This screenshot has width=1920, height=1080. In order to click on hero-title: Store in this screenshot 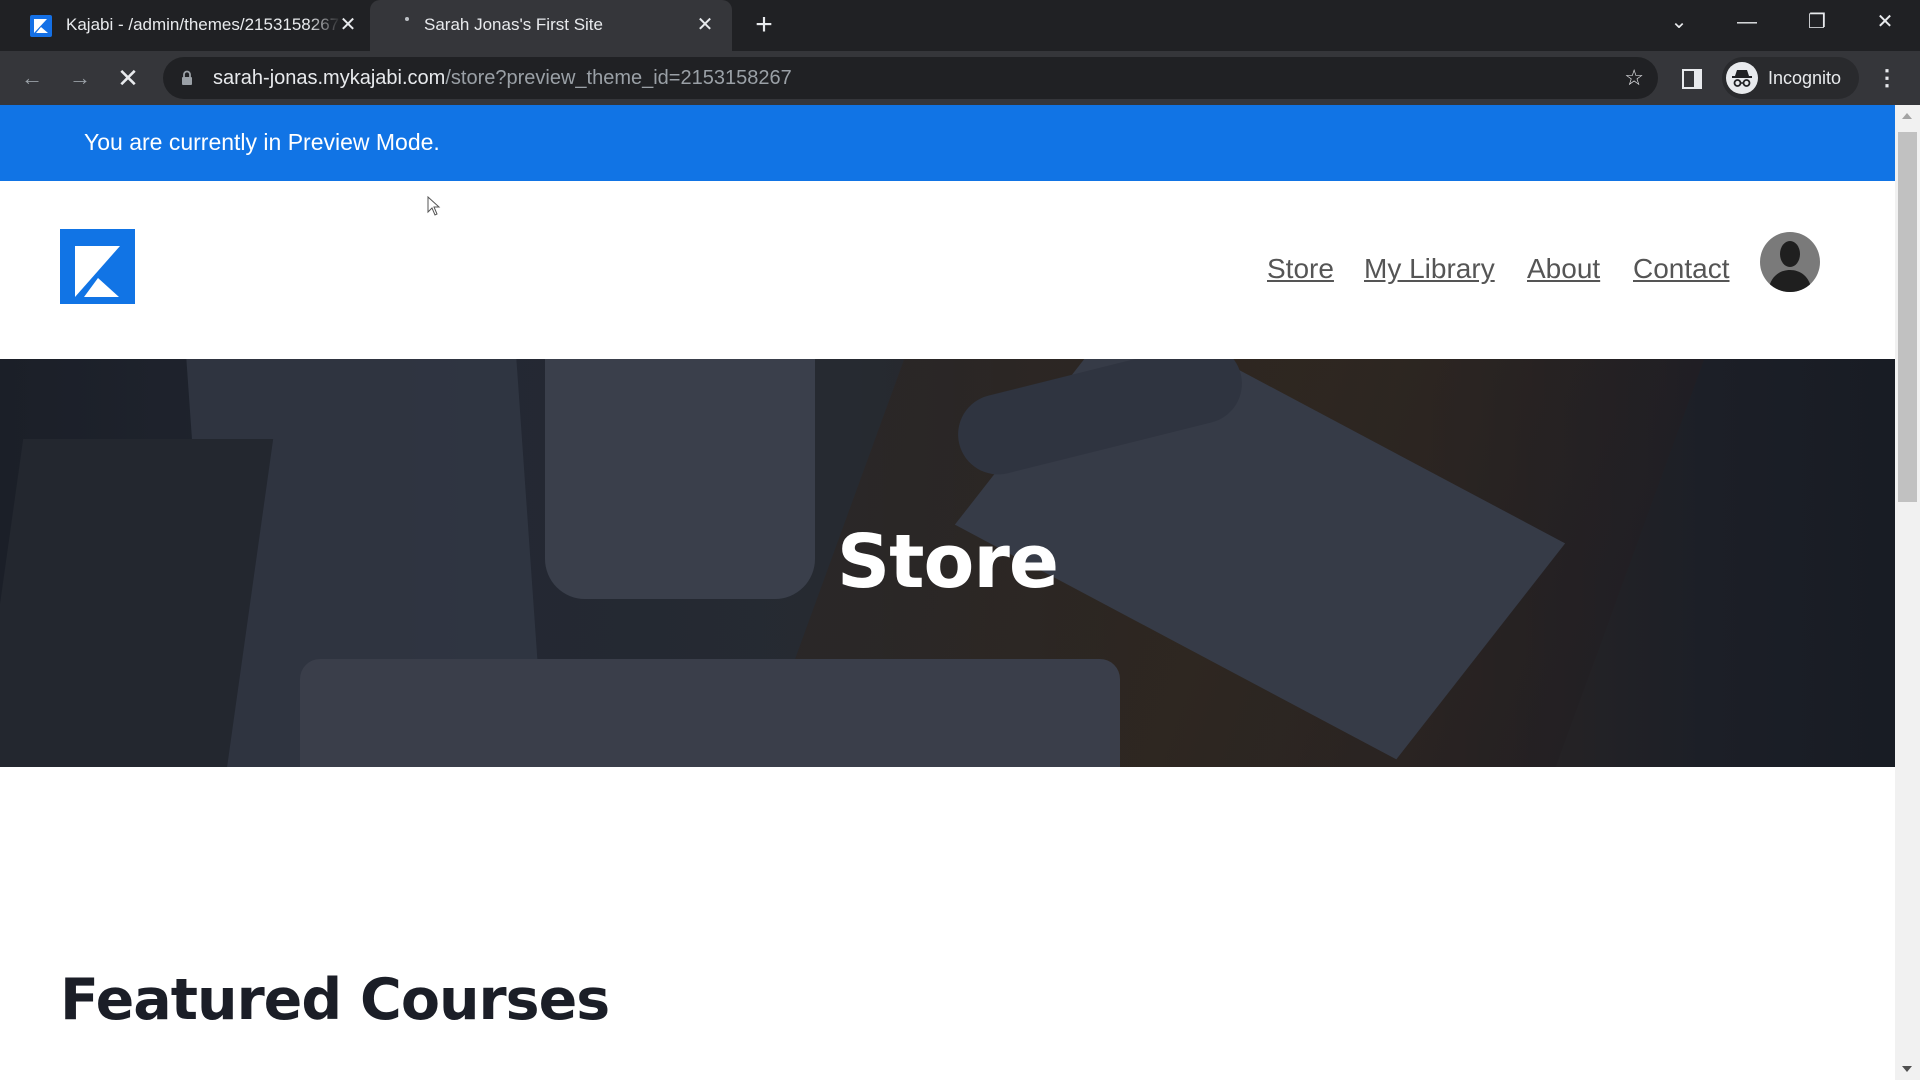, I will do `click(947, 562)`.